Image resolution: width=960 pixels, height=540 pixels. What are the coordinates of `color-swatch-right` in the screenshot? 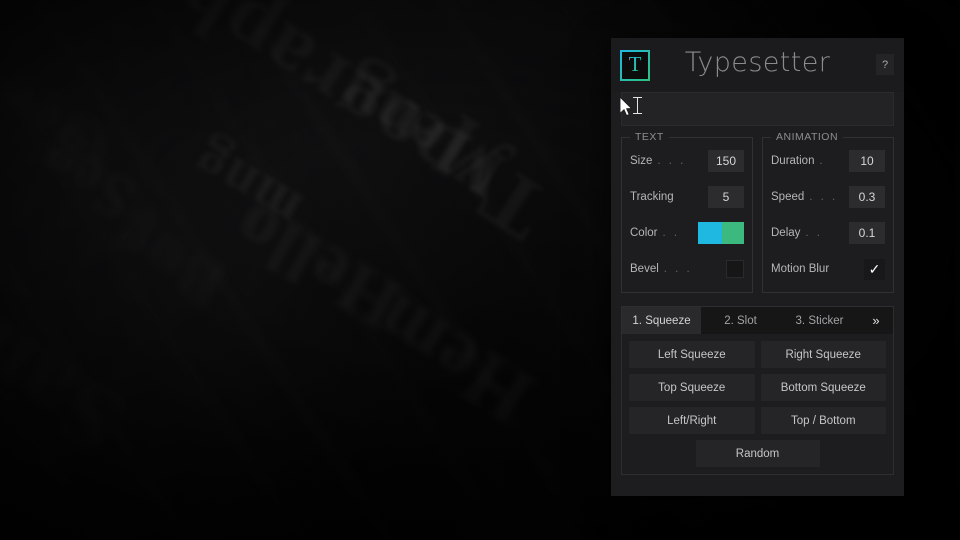 It's located at (732, 233).